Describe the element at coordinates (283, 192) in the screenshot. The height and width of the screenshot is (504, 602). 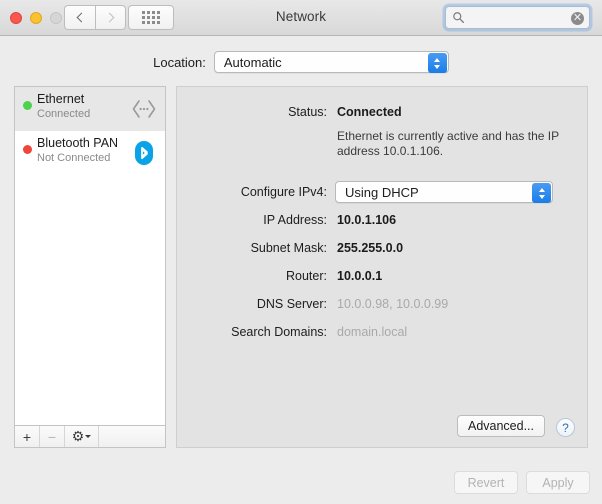
I see `configure-ipv4-label: Configure IPv4:` at that location.